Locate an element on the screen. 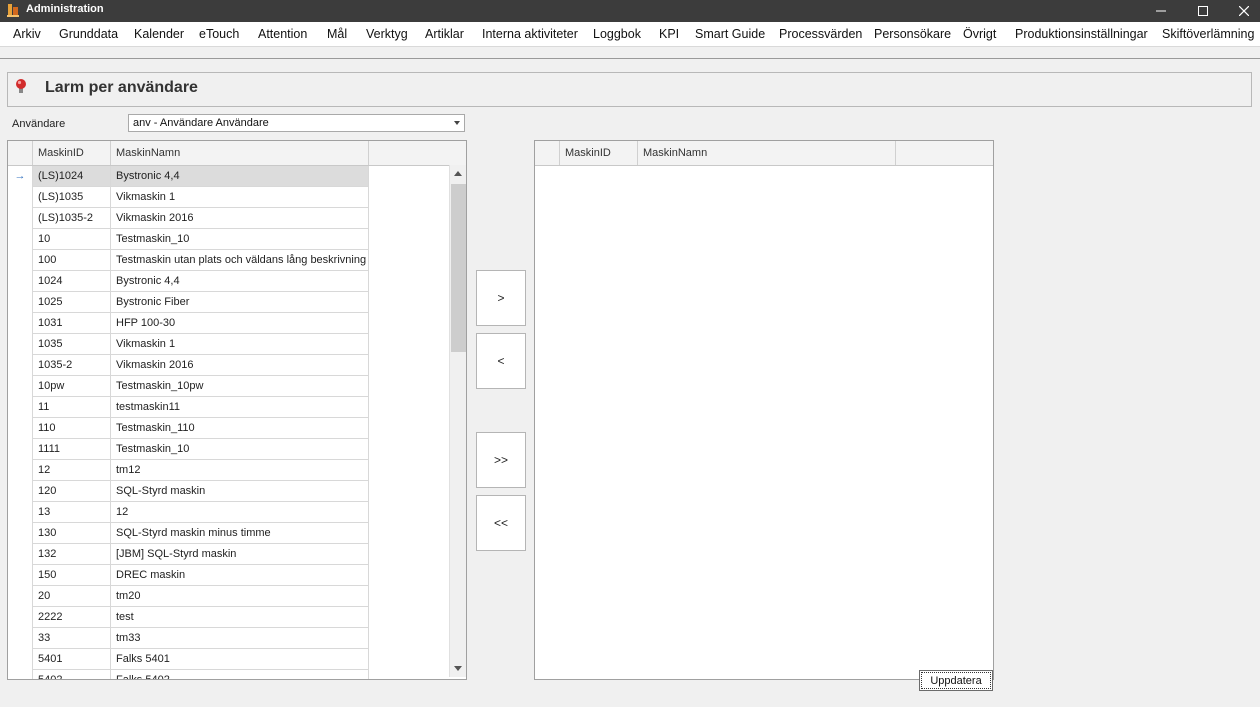 This screenshot has height=707, width=1260. add-selected-button: > is located at coordinates (501, 298).